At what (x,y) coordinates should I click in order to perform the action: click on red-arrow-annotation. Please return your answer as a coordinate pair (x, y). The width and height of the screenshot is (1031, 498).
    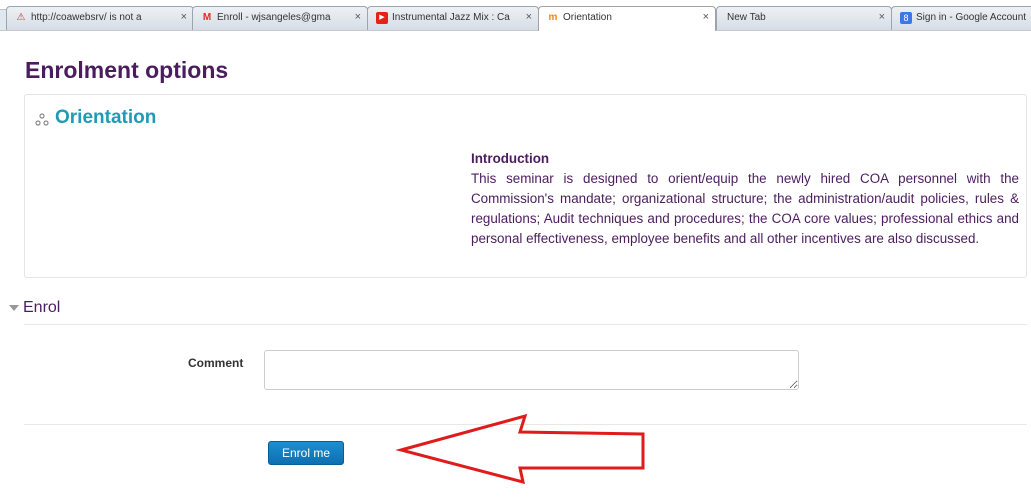
    Looking at the image, I should click on (520, 448).